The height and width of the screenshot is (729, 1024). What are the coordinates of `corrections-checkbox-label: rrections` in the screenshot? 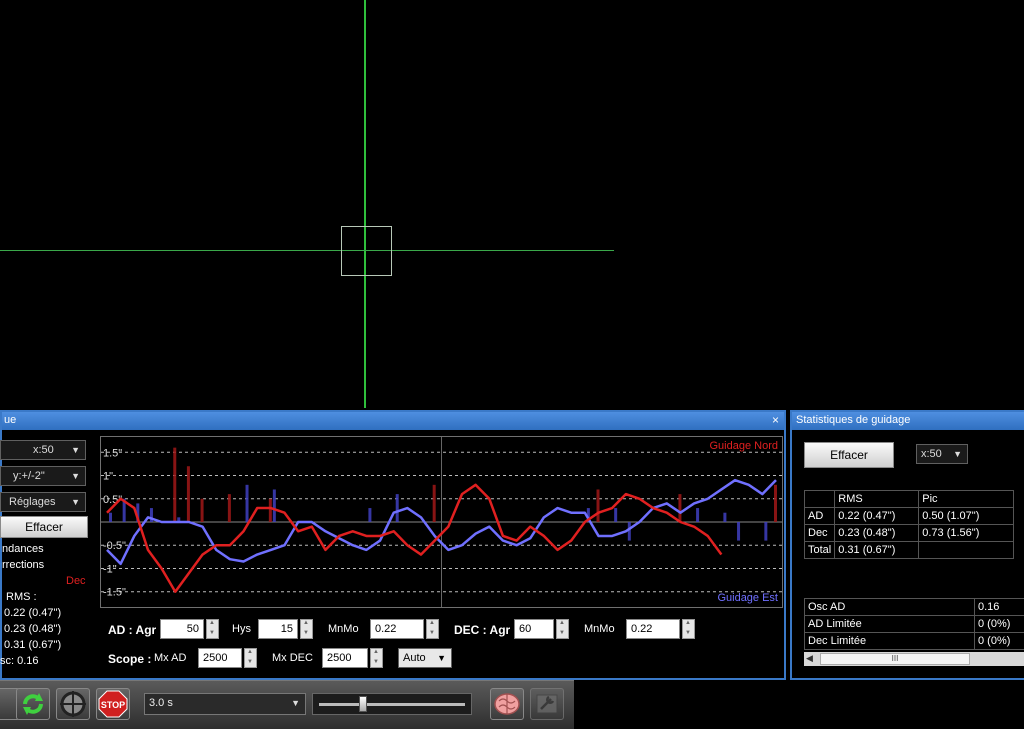 It's located at (23, 565).